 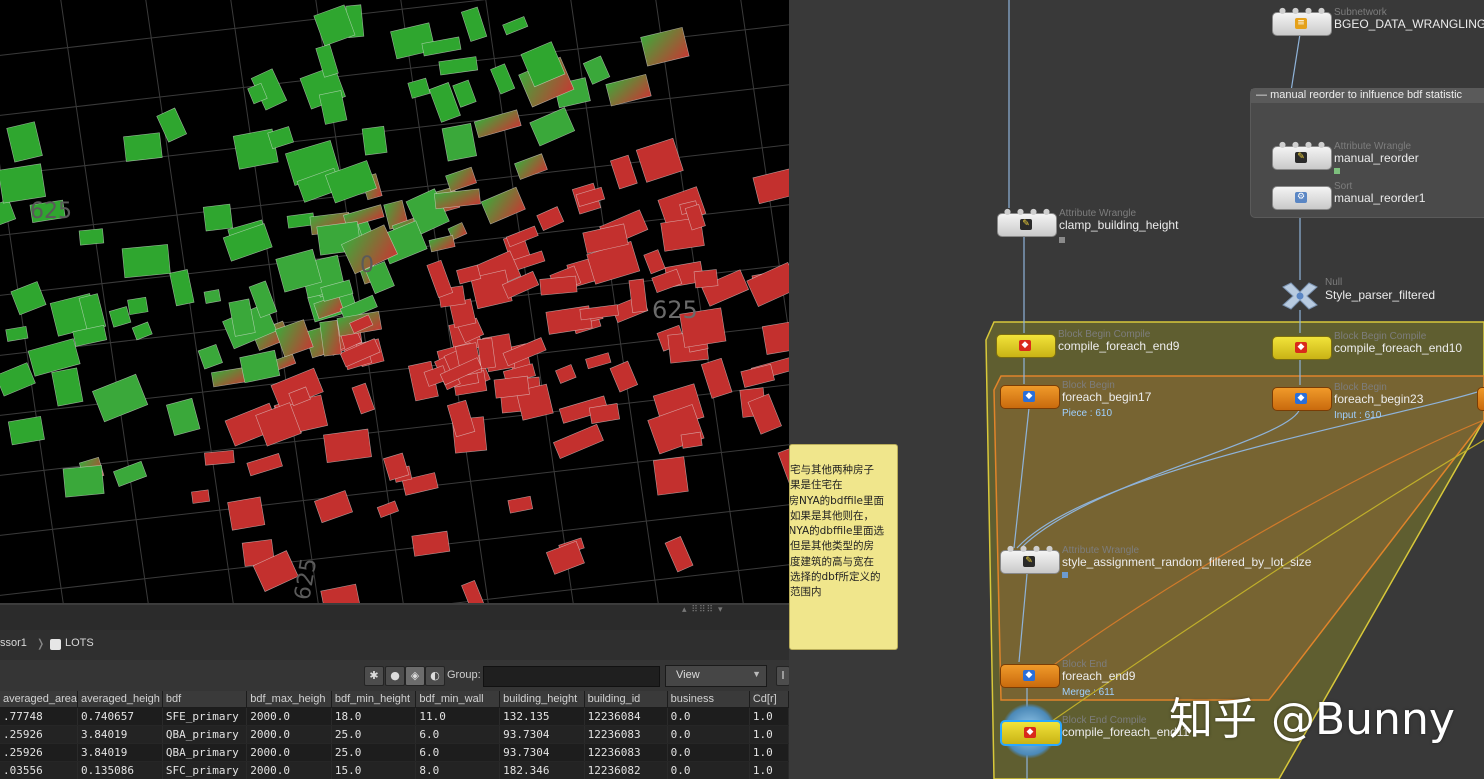 What do you see at coordinates (1379, 198) in the screenshot?
I see `node-name-label: manual_reorder1` at bounding box center [1379, 198].